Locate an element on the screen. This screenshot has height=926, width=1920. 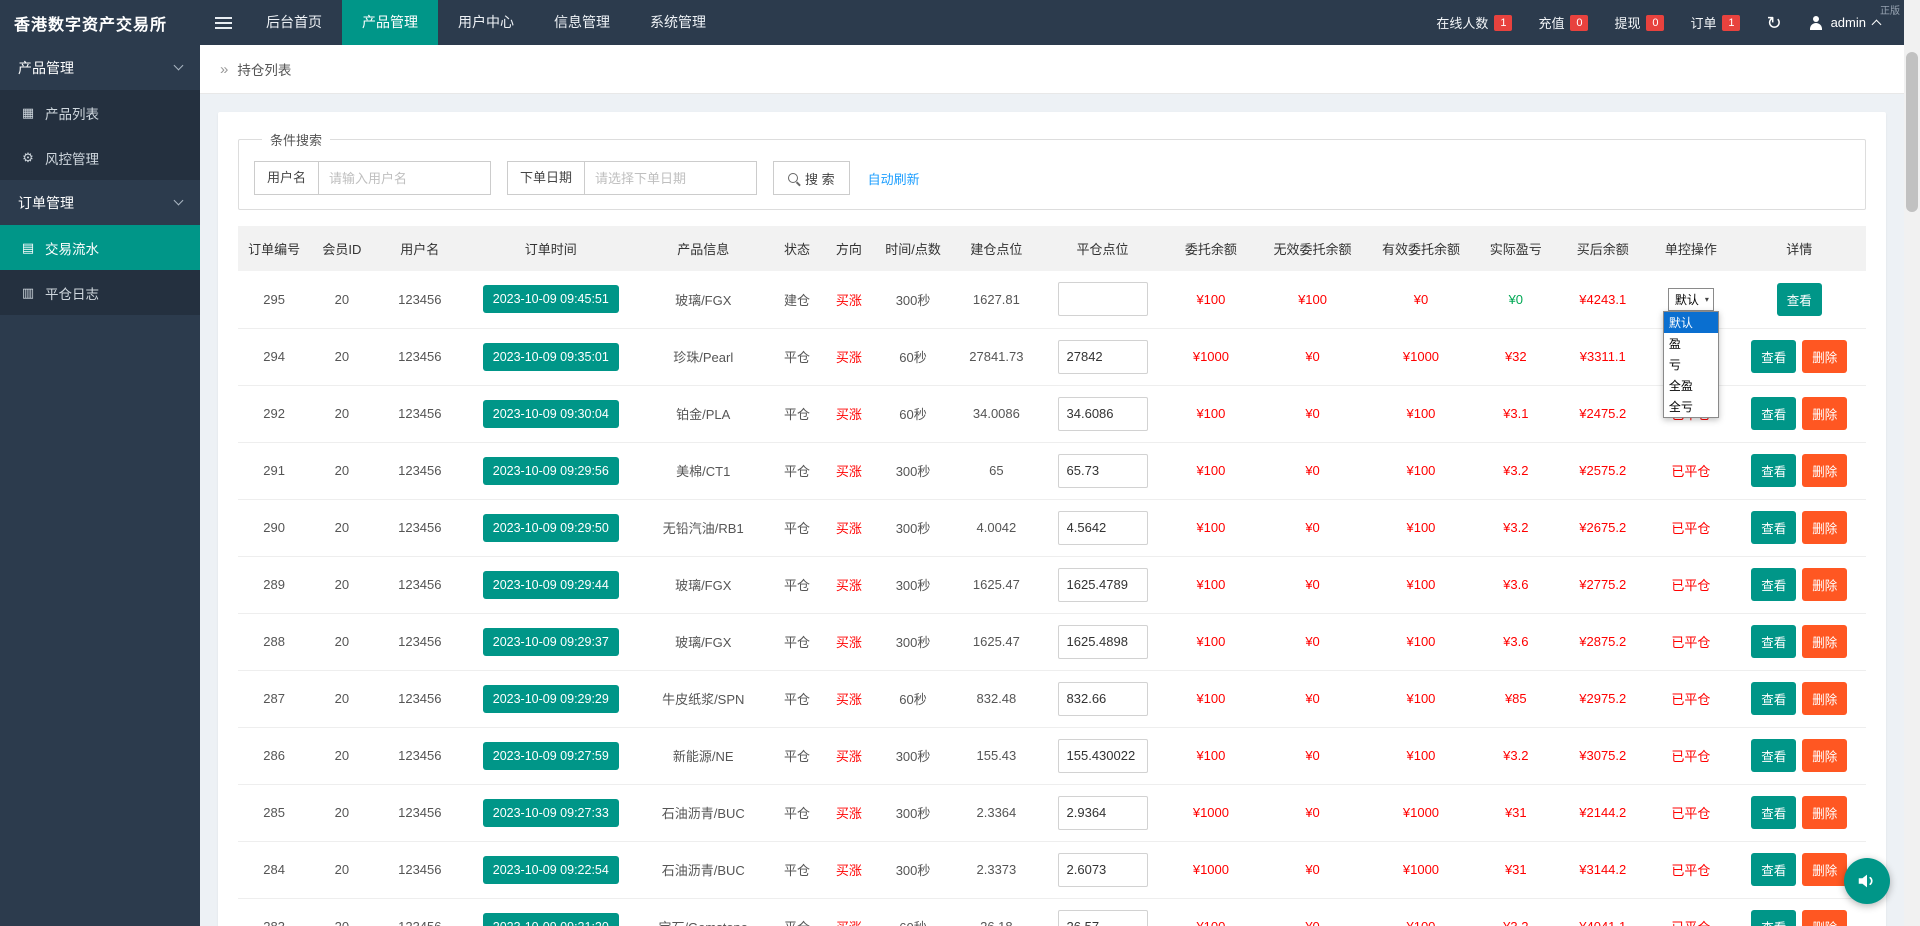
order-id: 292 is located at coordinates (274, 414).